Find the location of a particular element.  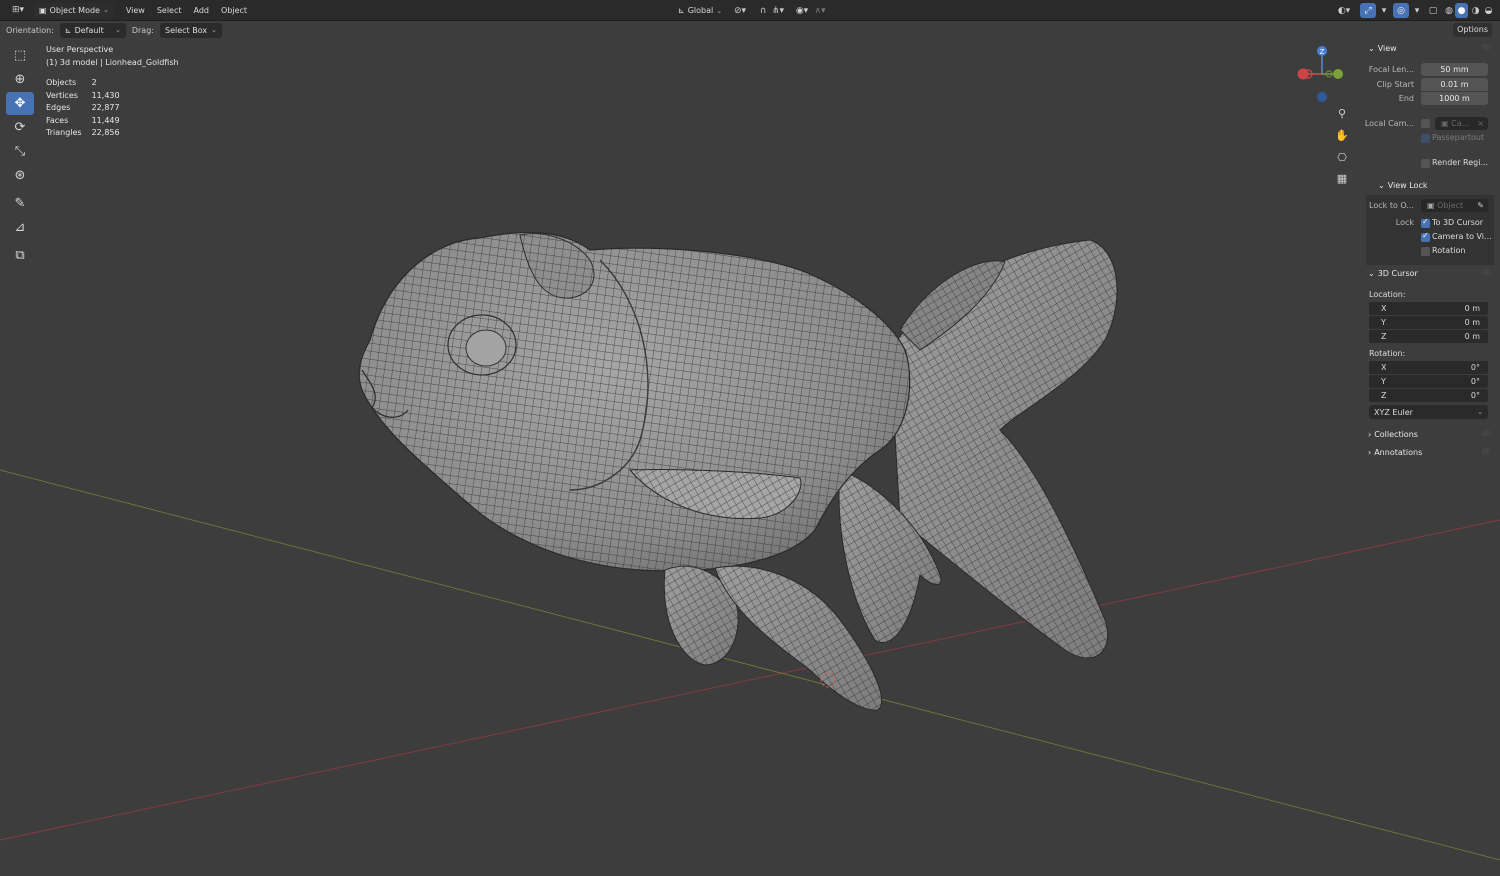

cursor-location-x-field: X 0 m is located at coordinates (1428, 308).